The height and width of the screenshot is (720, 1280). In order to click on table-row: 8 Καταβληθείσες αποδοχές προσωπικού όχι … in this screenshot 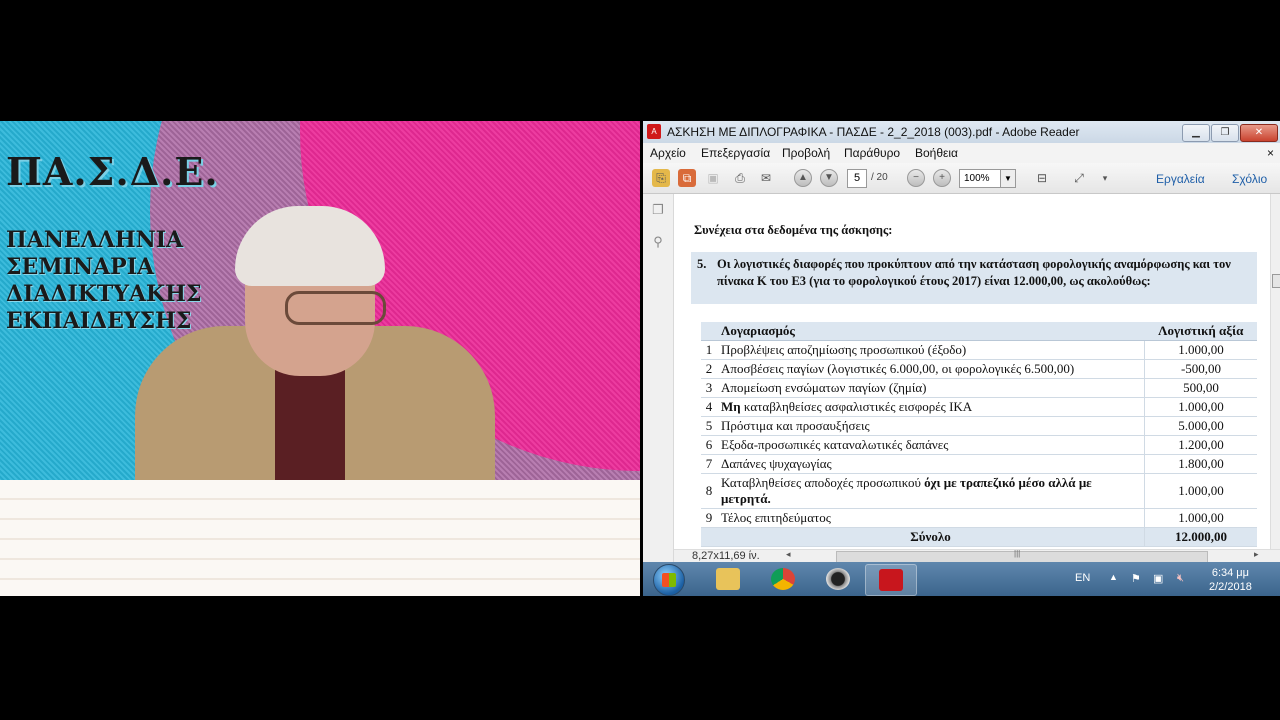, I will do `click(979, 491)`.